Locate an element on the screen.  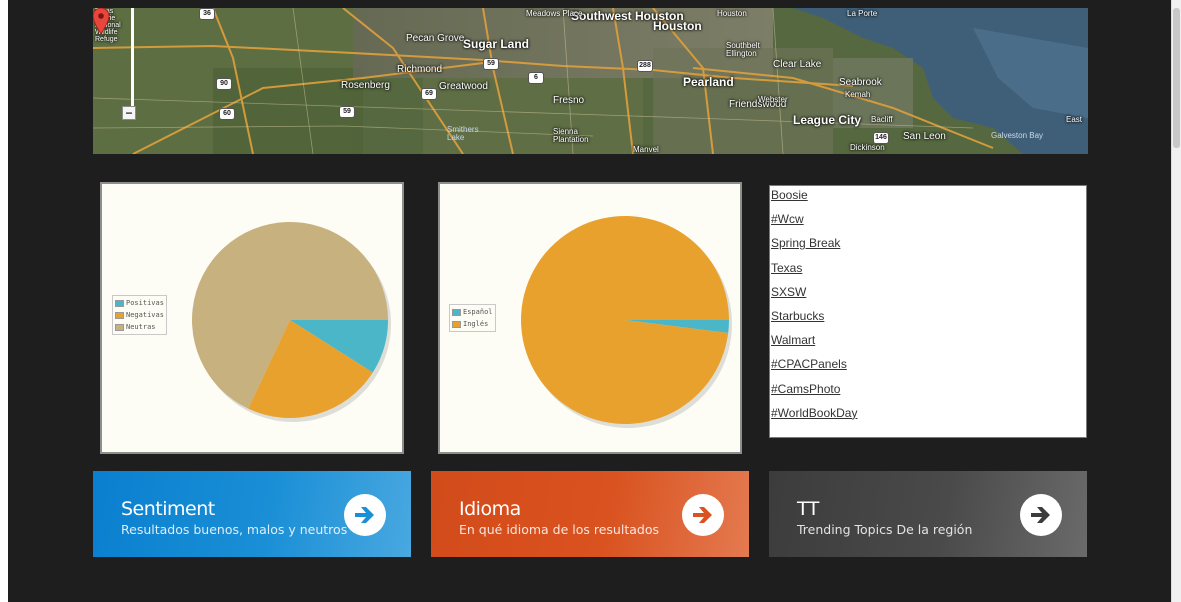
map-label: Dickinson is located at coordinates (867, 147).